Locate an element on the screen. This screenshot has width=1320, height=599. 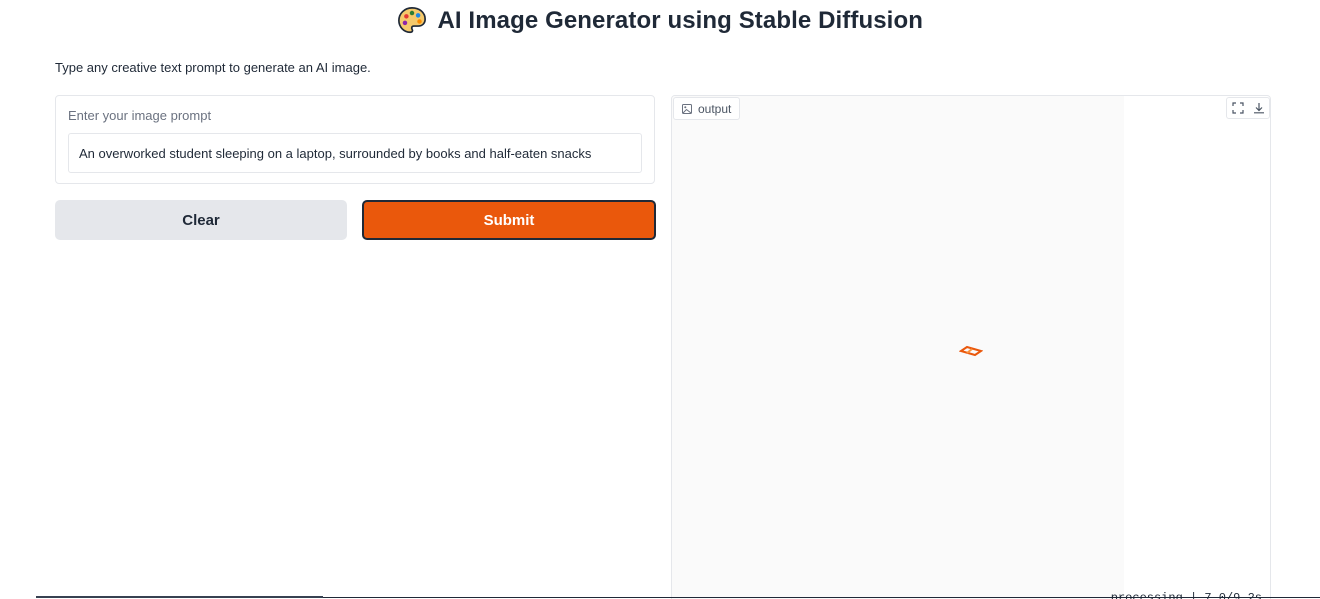
fullscreen-icon is located at coordinates (1237, 108).